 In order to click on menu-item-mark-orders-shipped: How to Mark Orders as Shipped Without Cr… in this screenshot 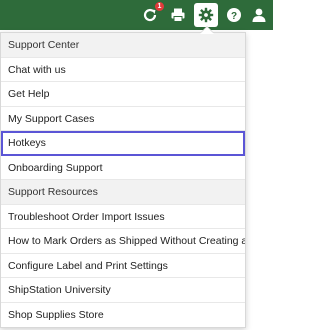, I will do `click(123, 241)`.